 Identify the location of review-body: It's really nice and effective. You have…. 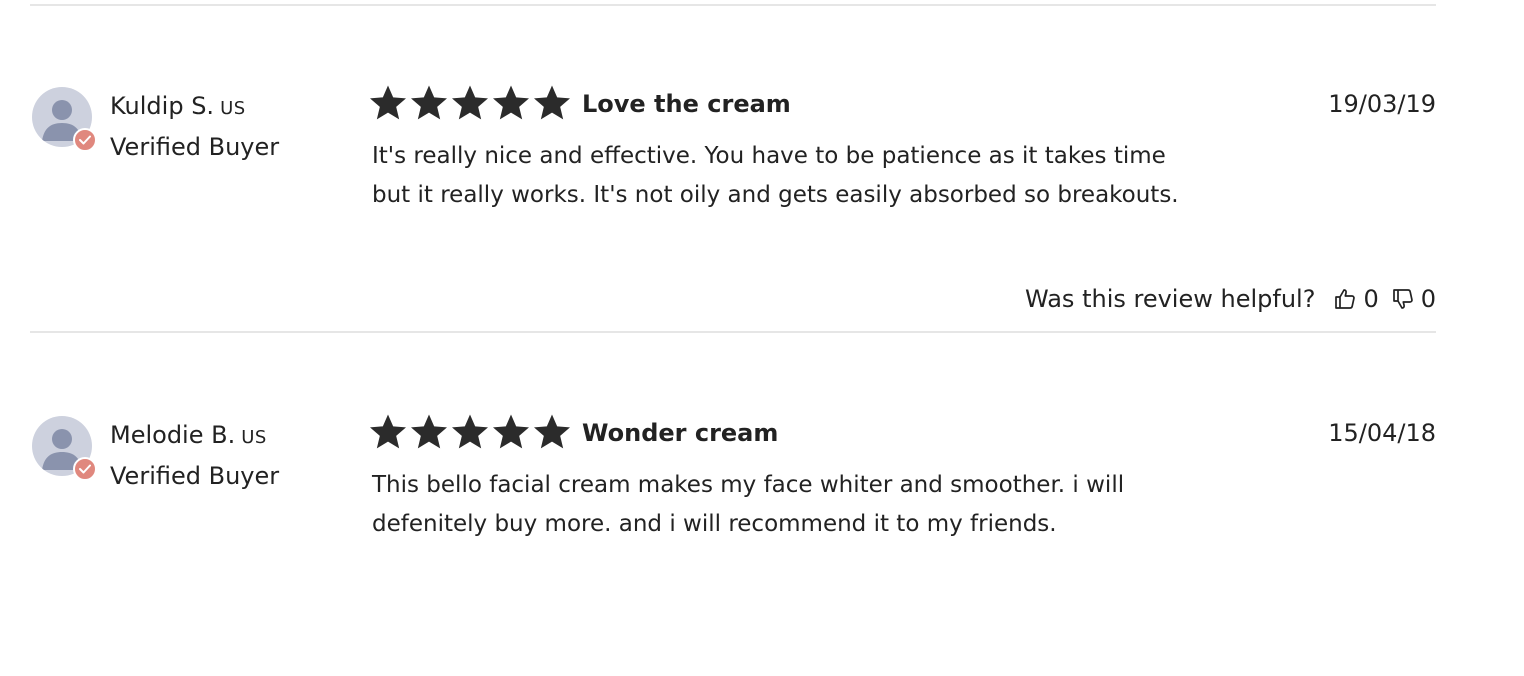
(822, 176).